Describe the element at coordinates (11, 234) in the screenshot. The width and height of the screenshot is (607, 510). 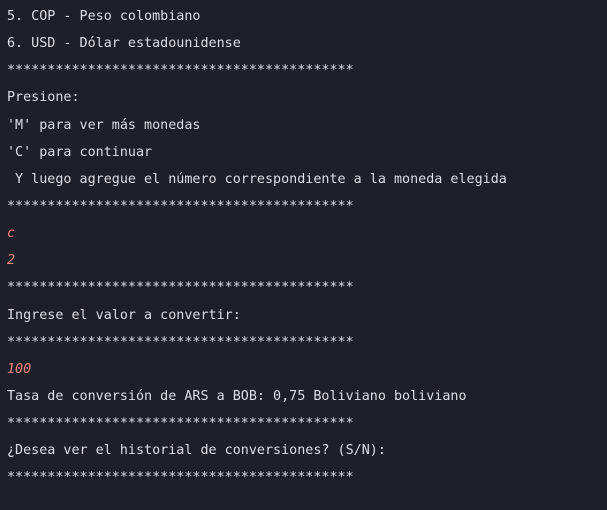
I see `console-user-input-choice: c` at that location.